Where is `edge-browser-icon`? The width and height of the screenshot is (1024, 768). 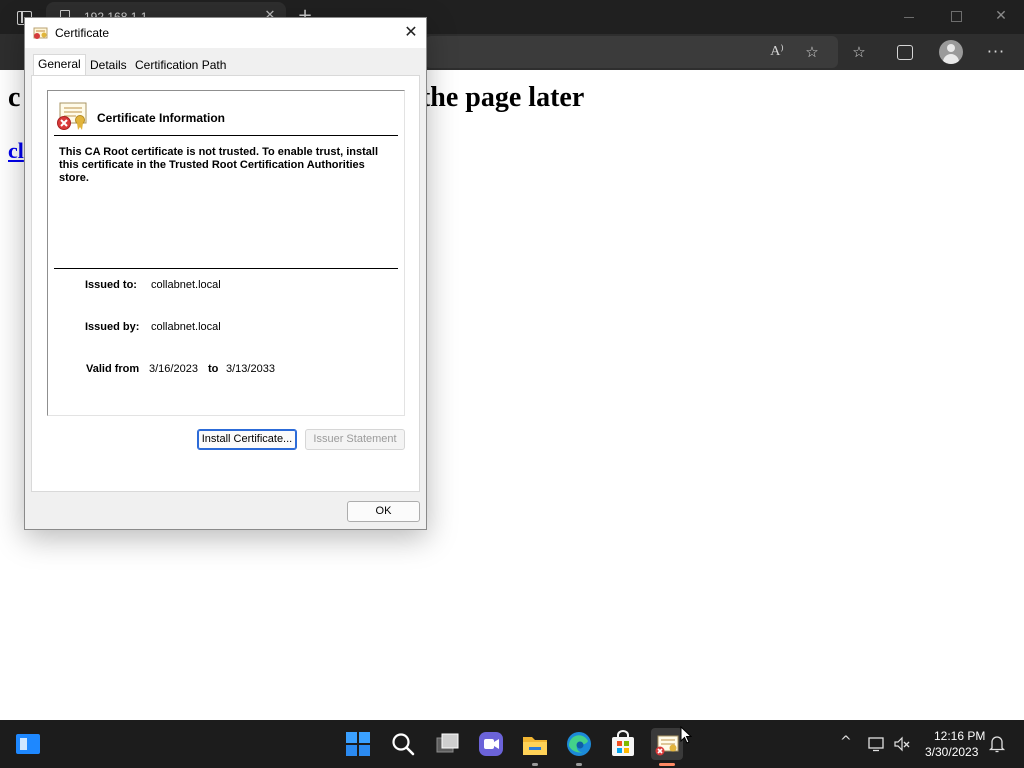
edge-browser-icon is located at coordinates (579, 744).